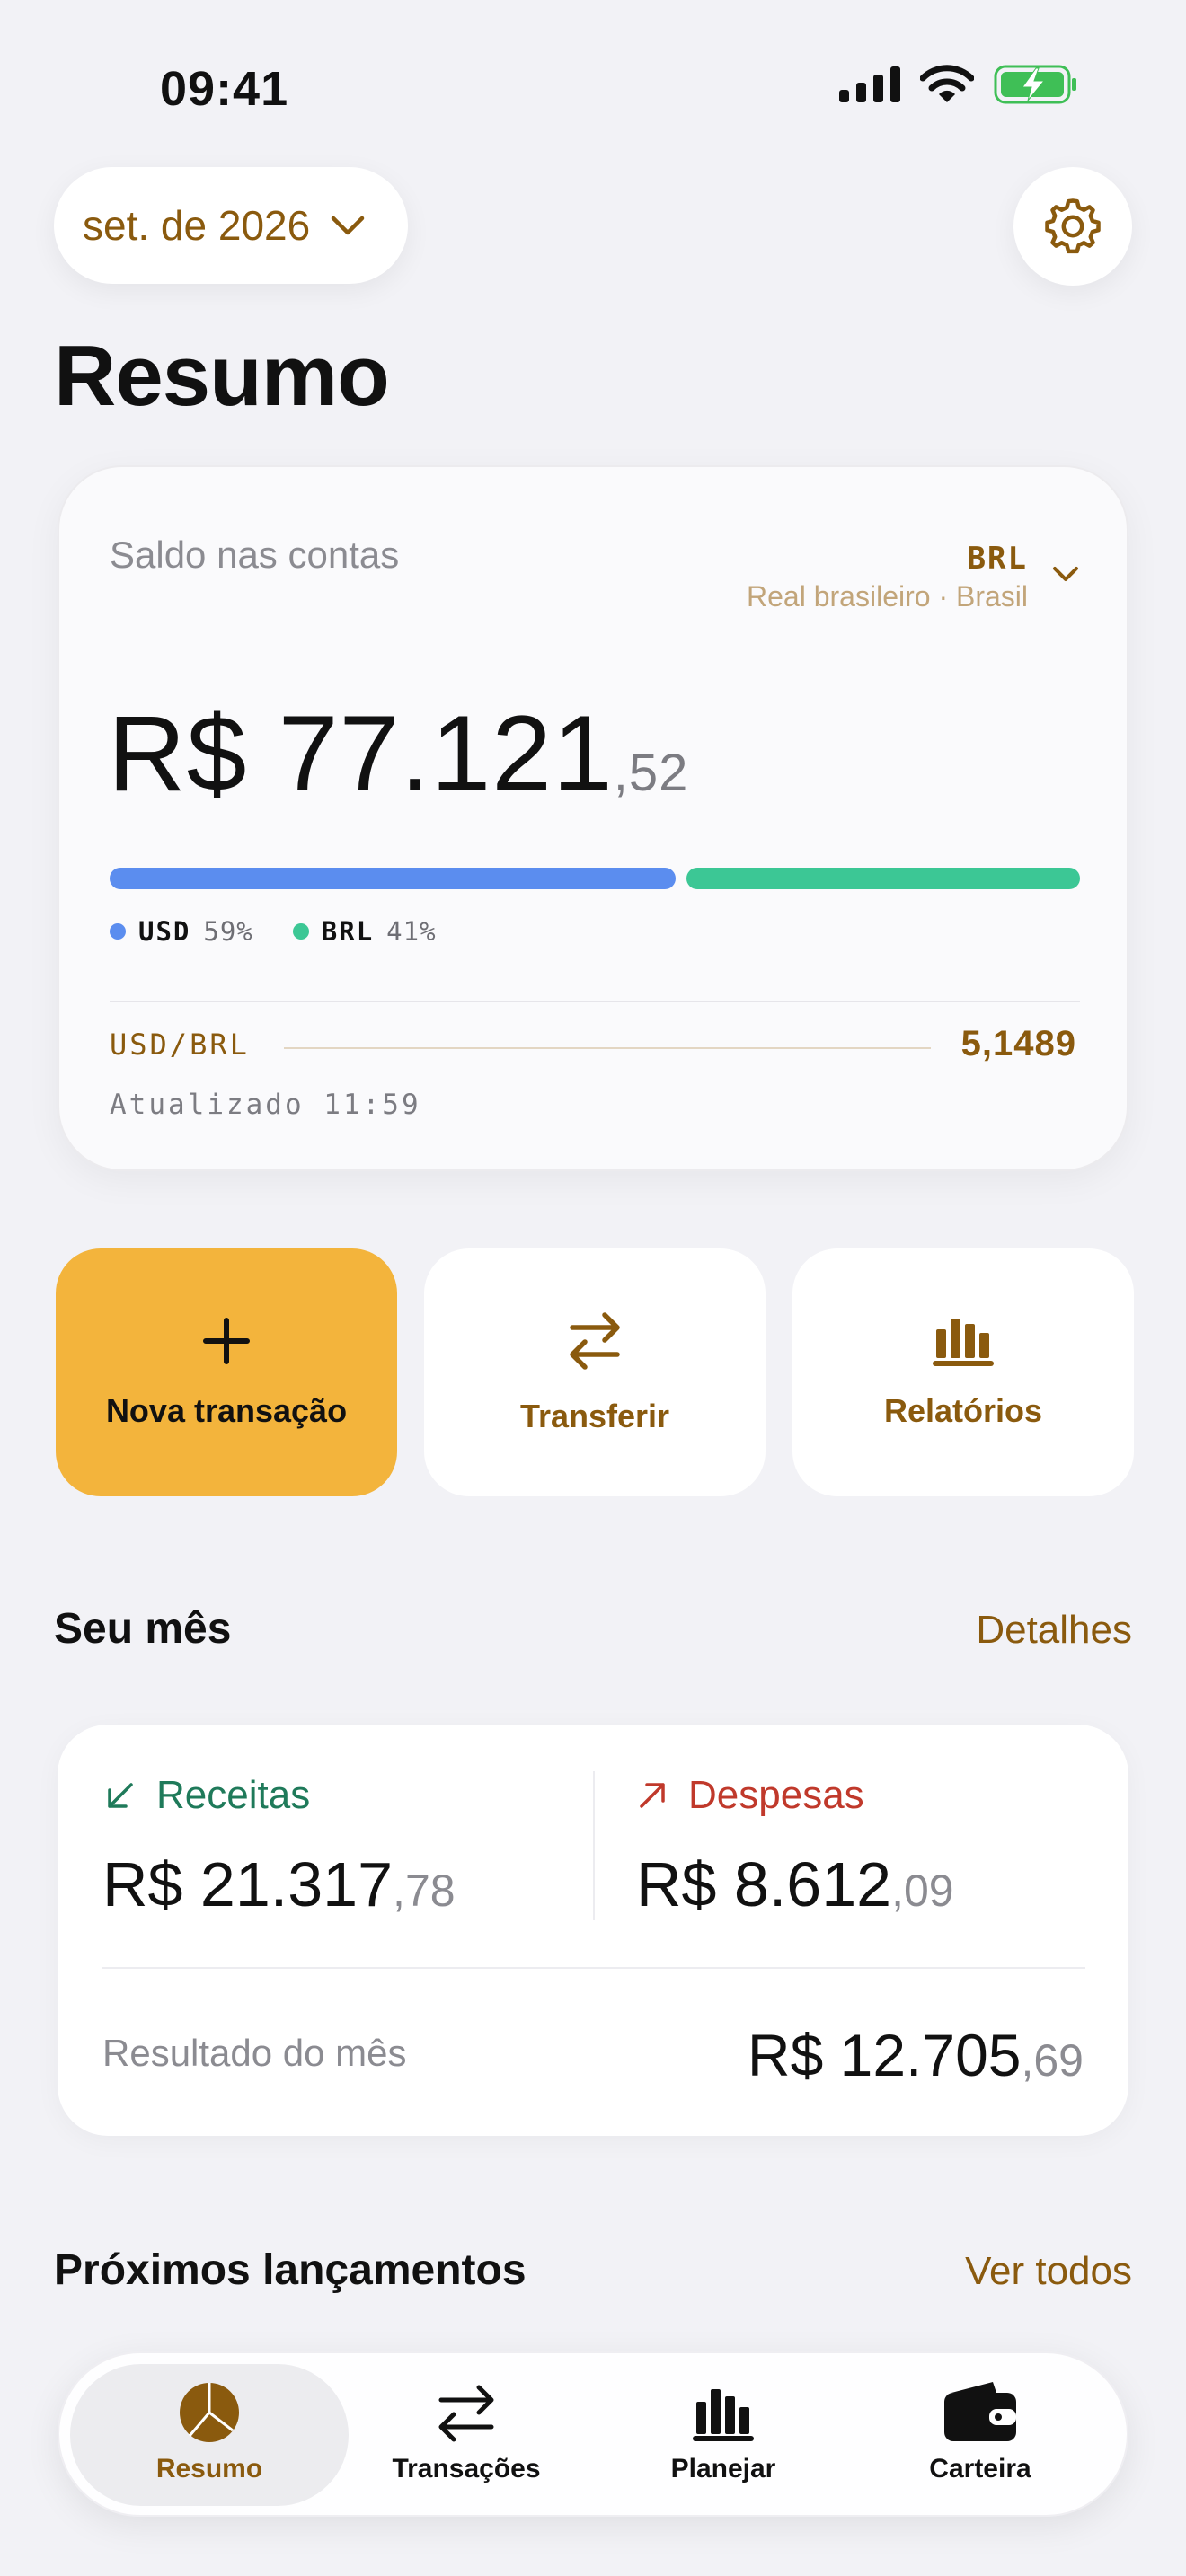 The image size is (1186, 2576). What do you see at coordinates (651, 773) in the screenshot?
I see `balance-amount-cents: ,52` at bounding box center [651, 773].